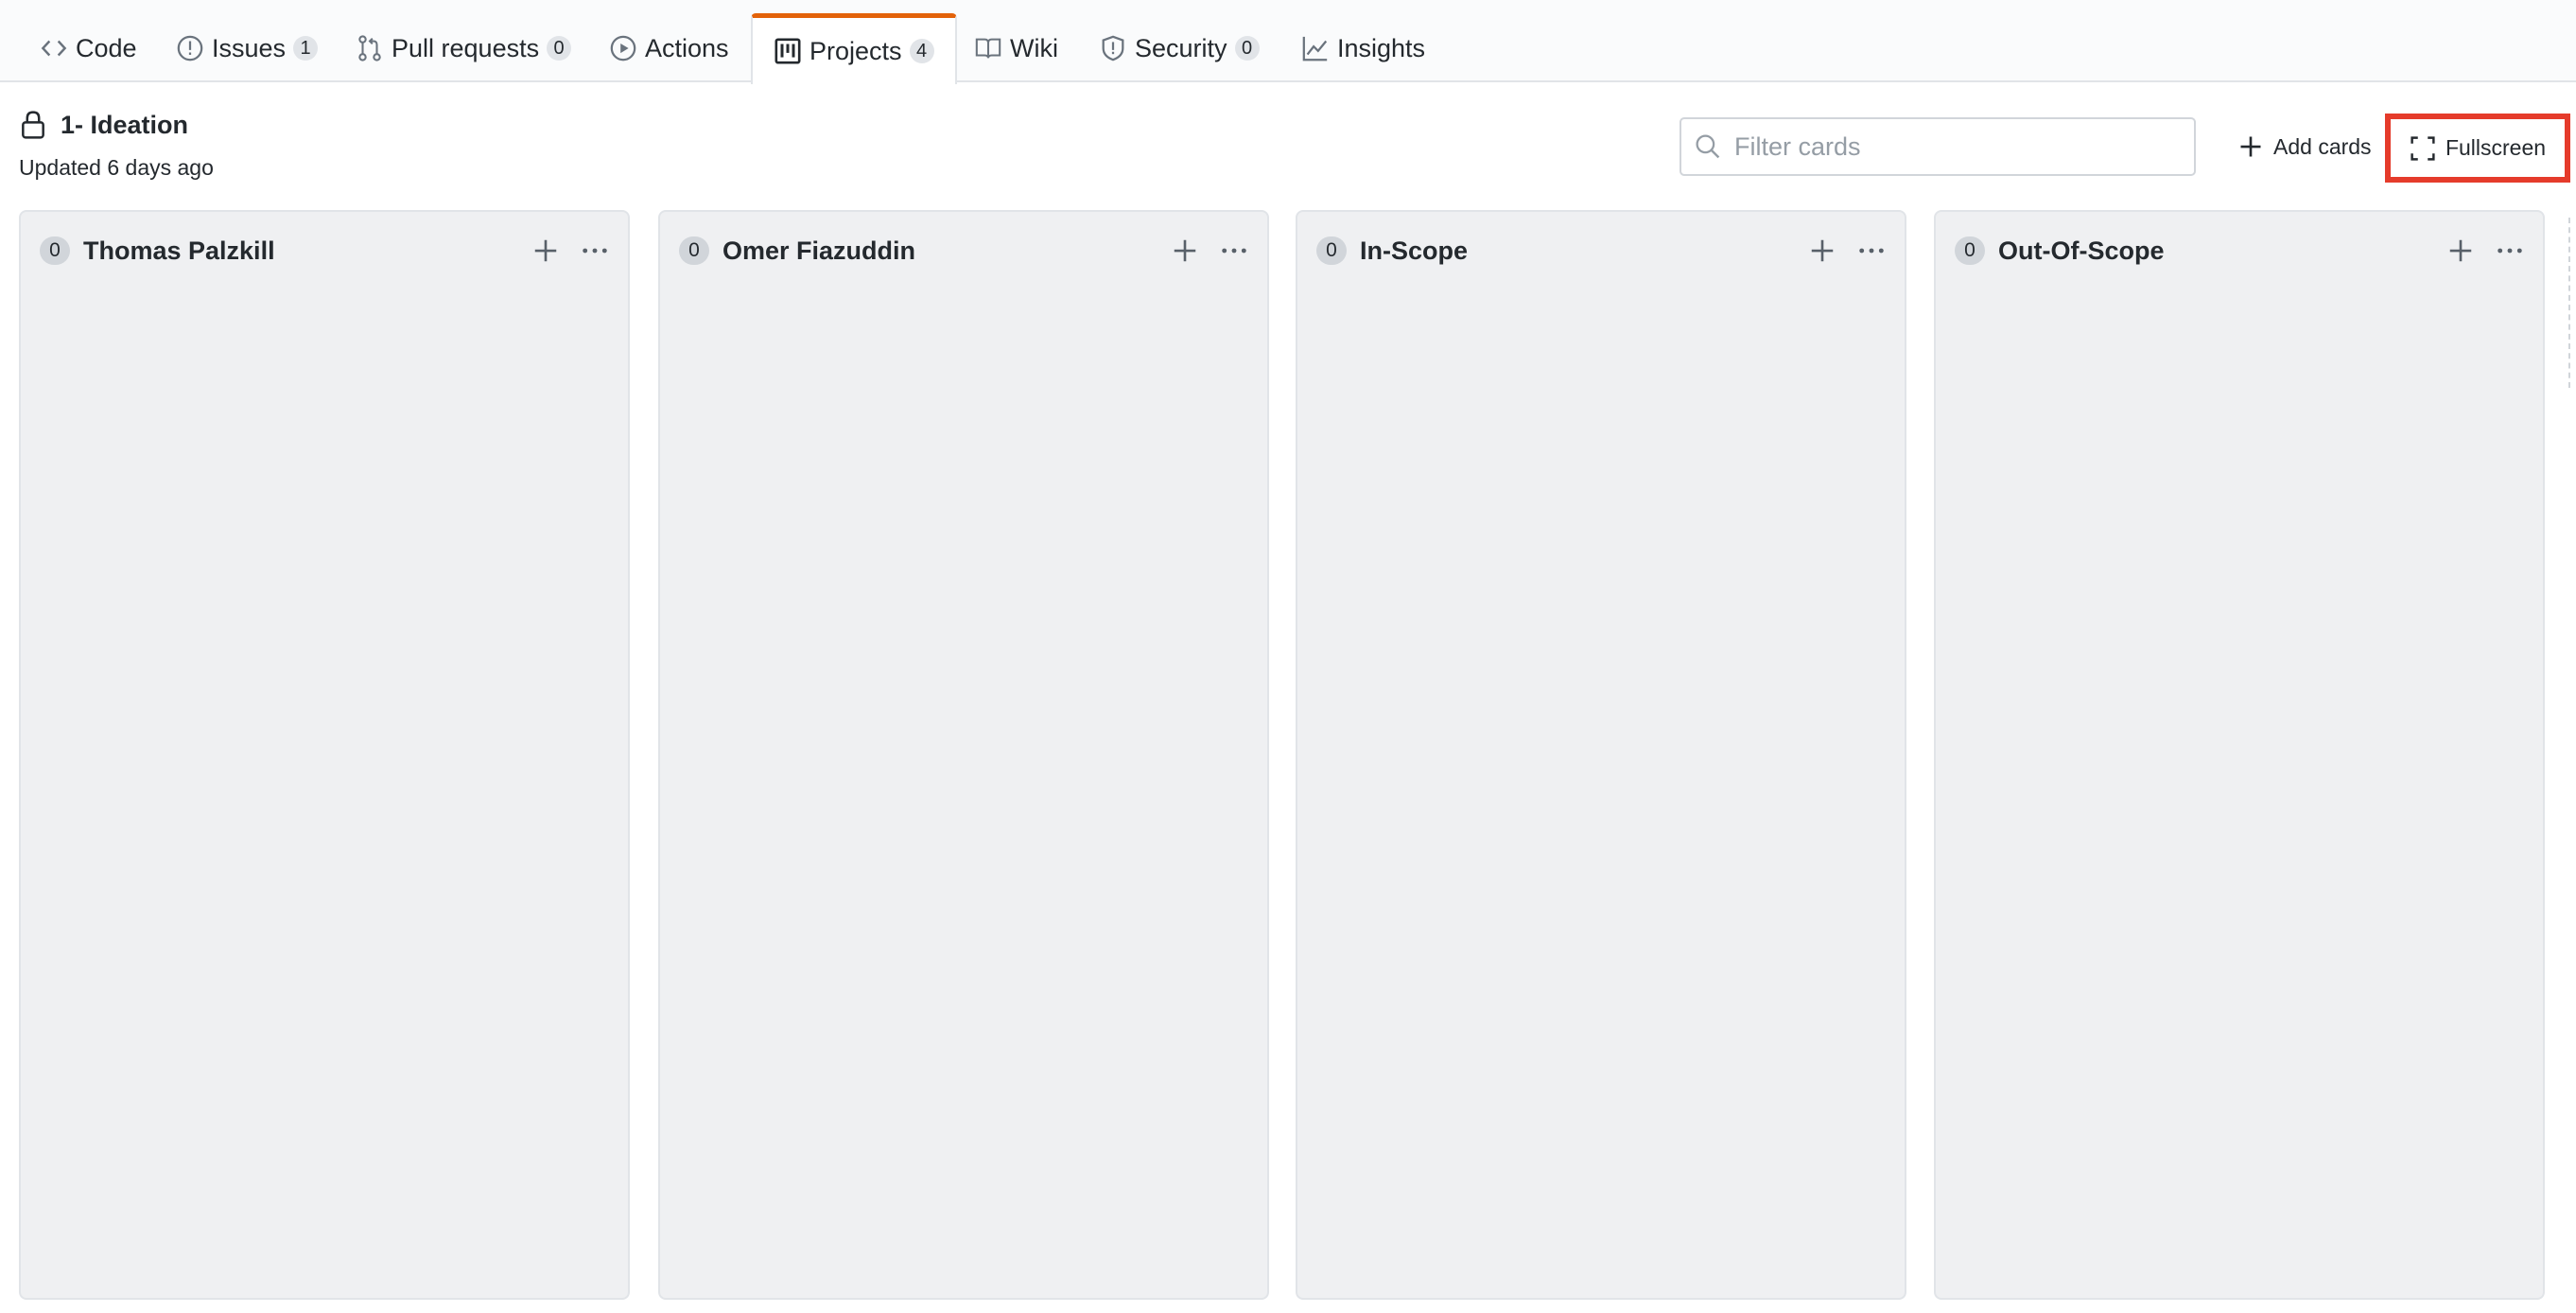  I want to click on tab-label: Projects, so click(855, 50).